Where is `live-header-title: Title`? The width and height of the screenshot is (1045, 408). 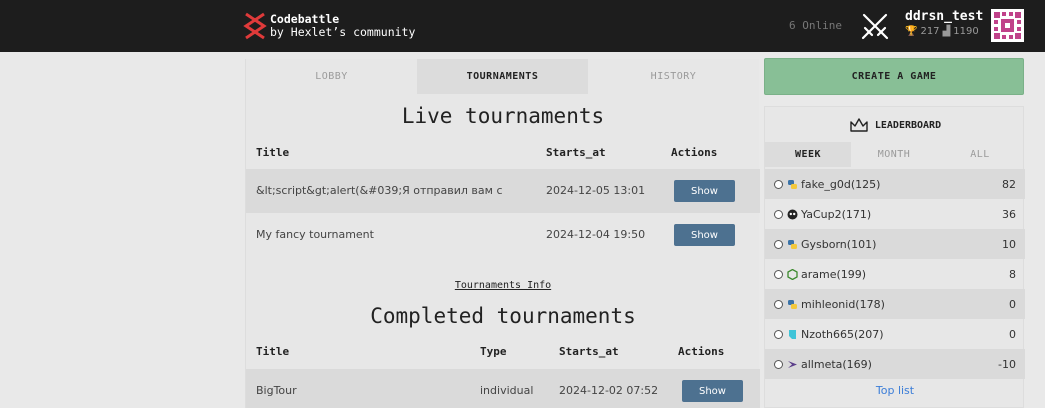 live-header-title: Title is located at coordinates (273, 152).